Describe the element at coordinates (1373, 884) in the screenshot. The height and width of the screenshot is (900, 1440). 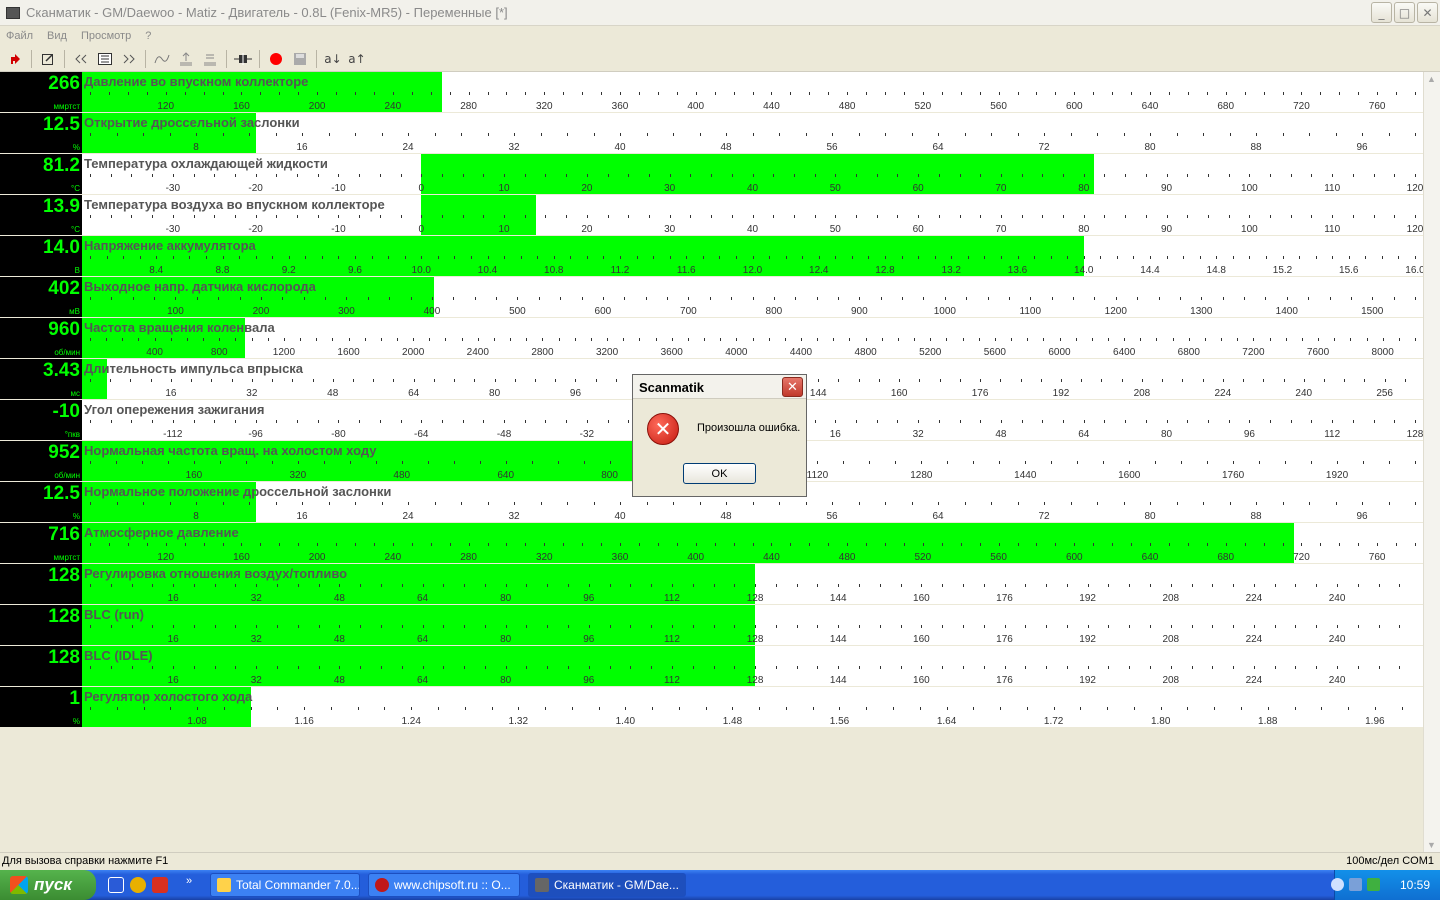
I see `tray-security-icon` at that location.